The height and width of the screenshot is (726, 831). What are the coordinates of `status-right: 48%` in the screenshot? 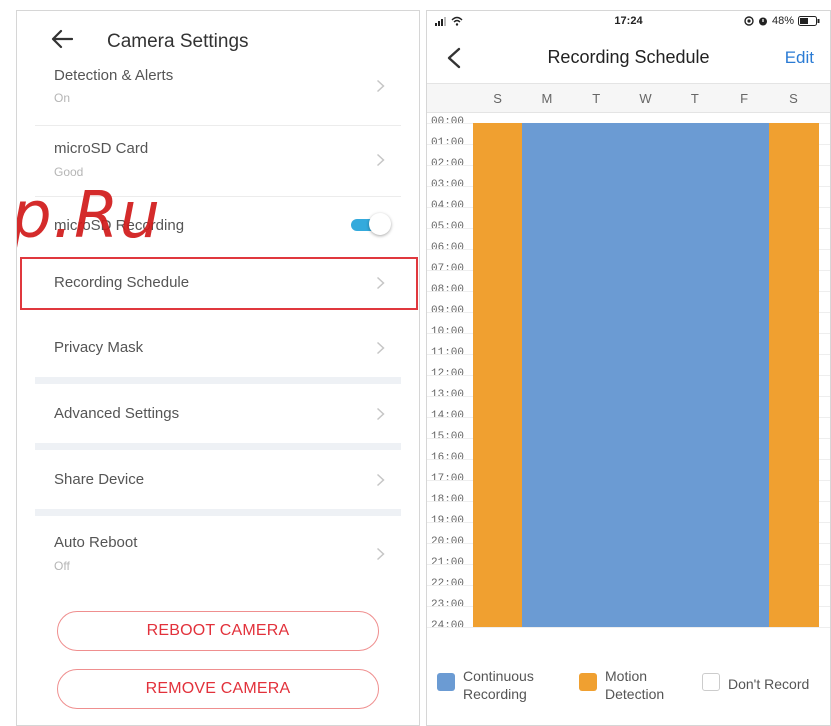 It's located at (782, 21).